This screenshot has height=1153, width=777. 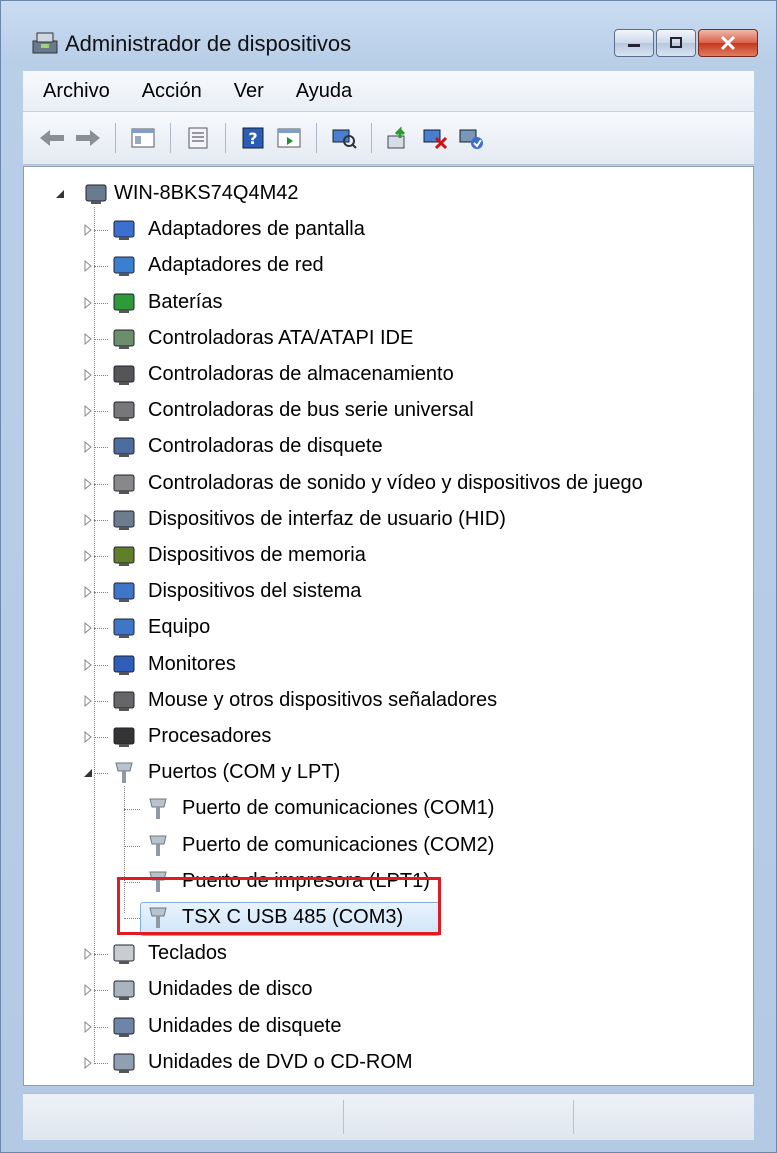 I want to click on menu-archivo: Archivo, so click(x=72, y=91).